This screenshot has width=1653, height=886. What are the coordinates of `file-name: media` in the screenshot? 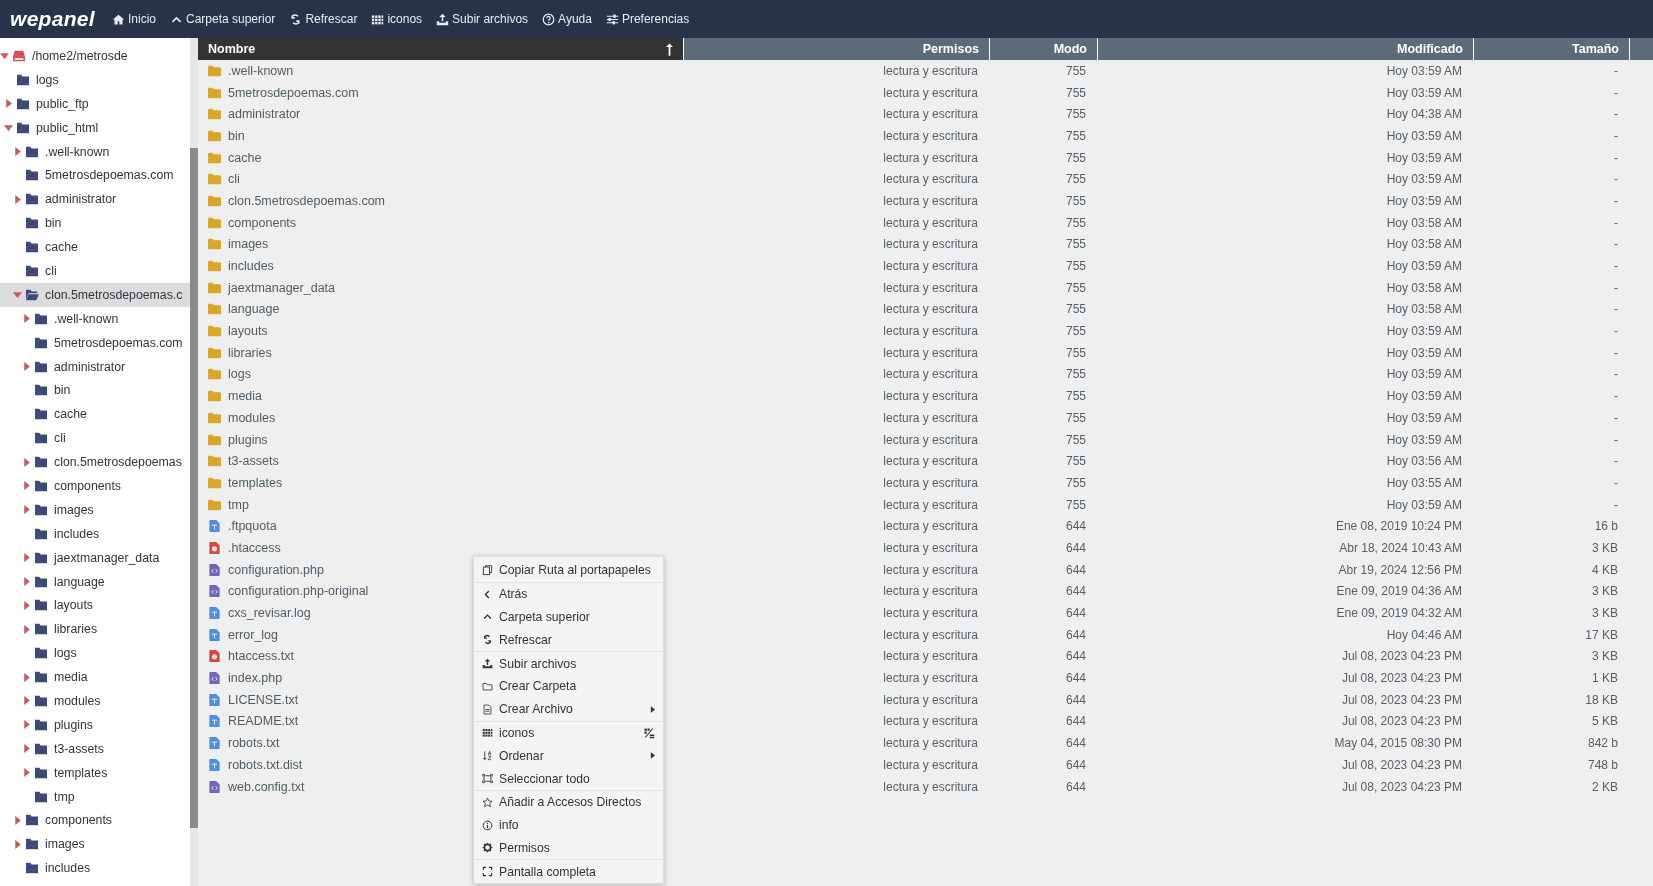 It's located at (245, 396).